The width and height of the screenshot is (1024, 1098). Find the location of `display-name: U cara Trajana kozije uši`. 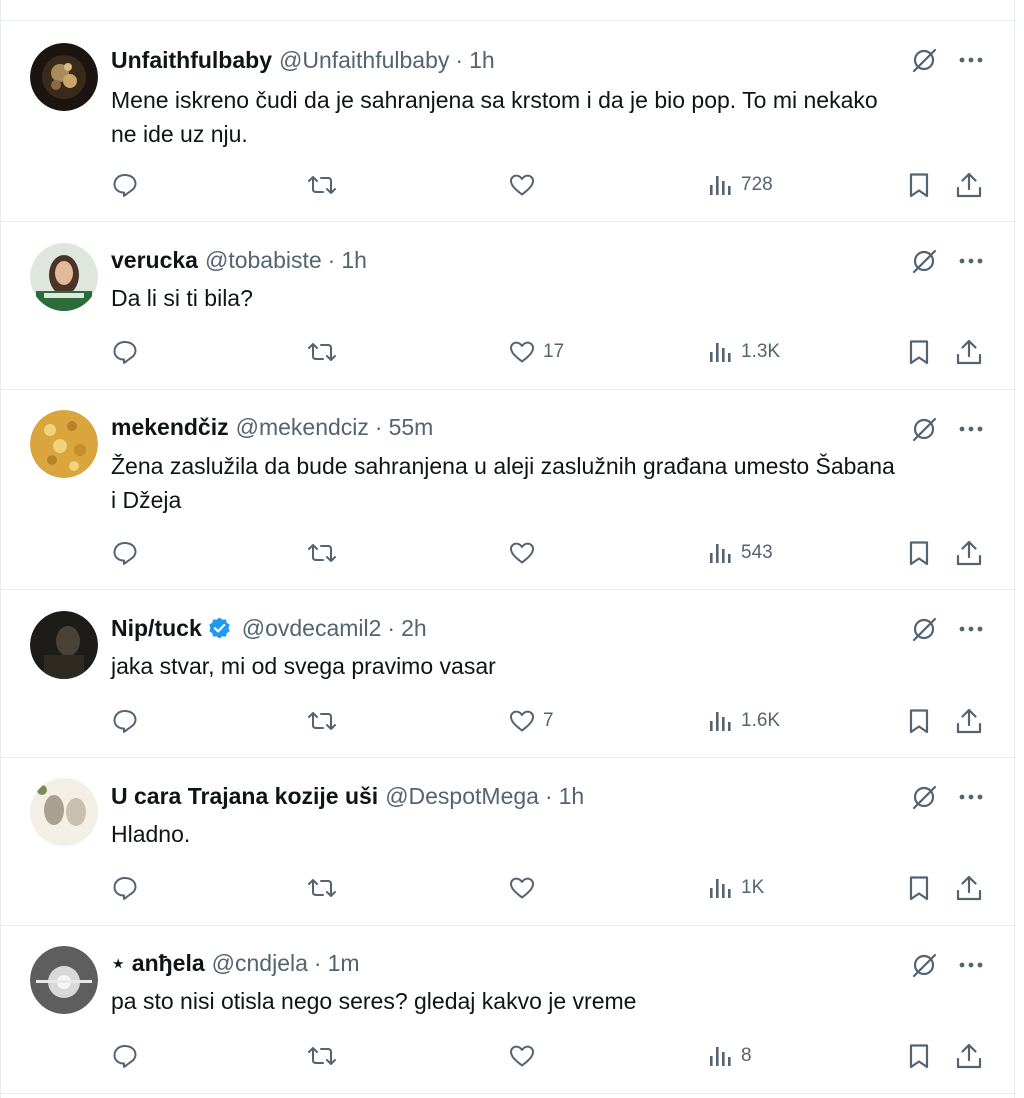

display-name: U cara Trajana kozije uši is located at coordinates (244, 796).